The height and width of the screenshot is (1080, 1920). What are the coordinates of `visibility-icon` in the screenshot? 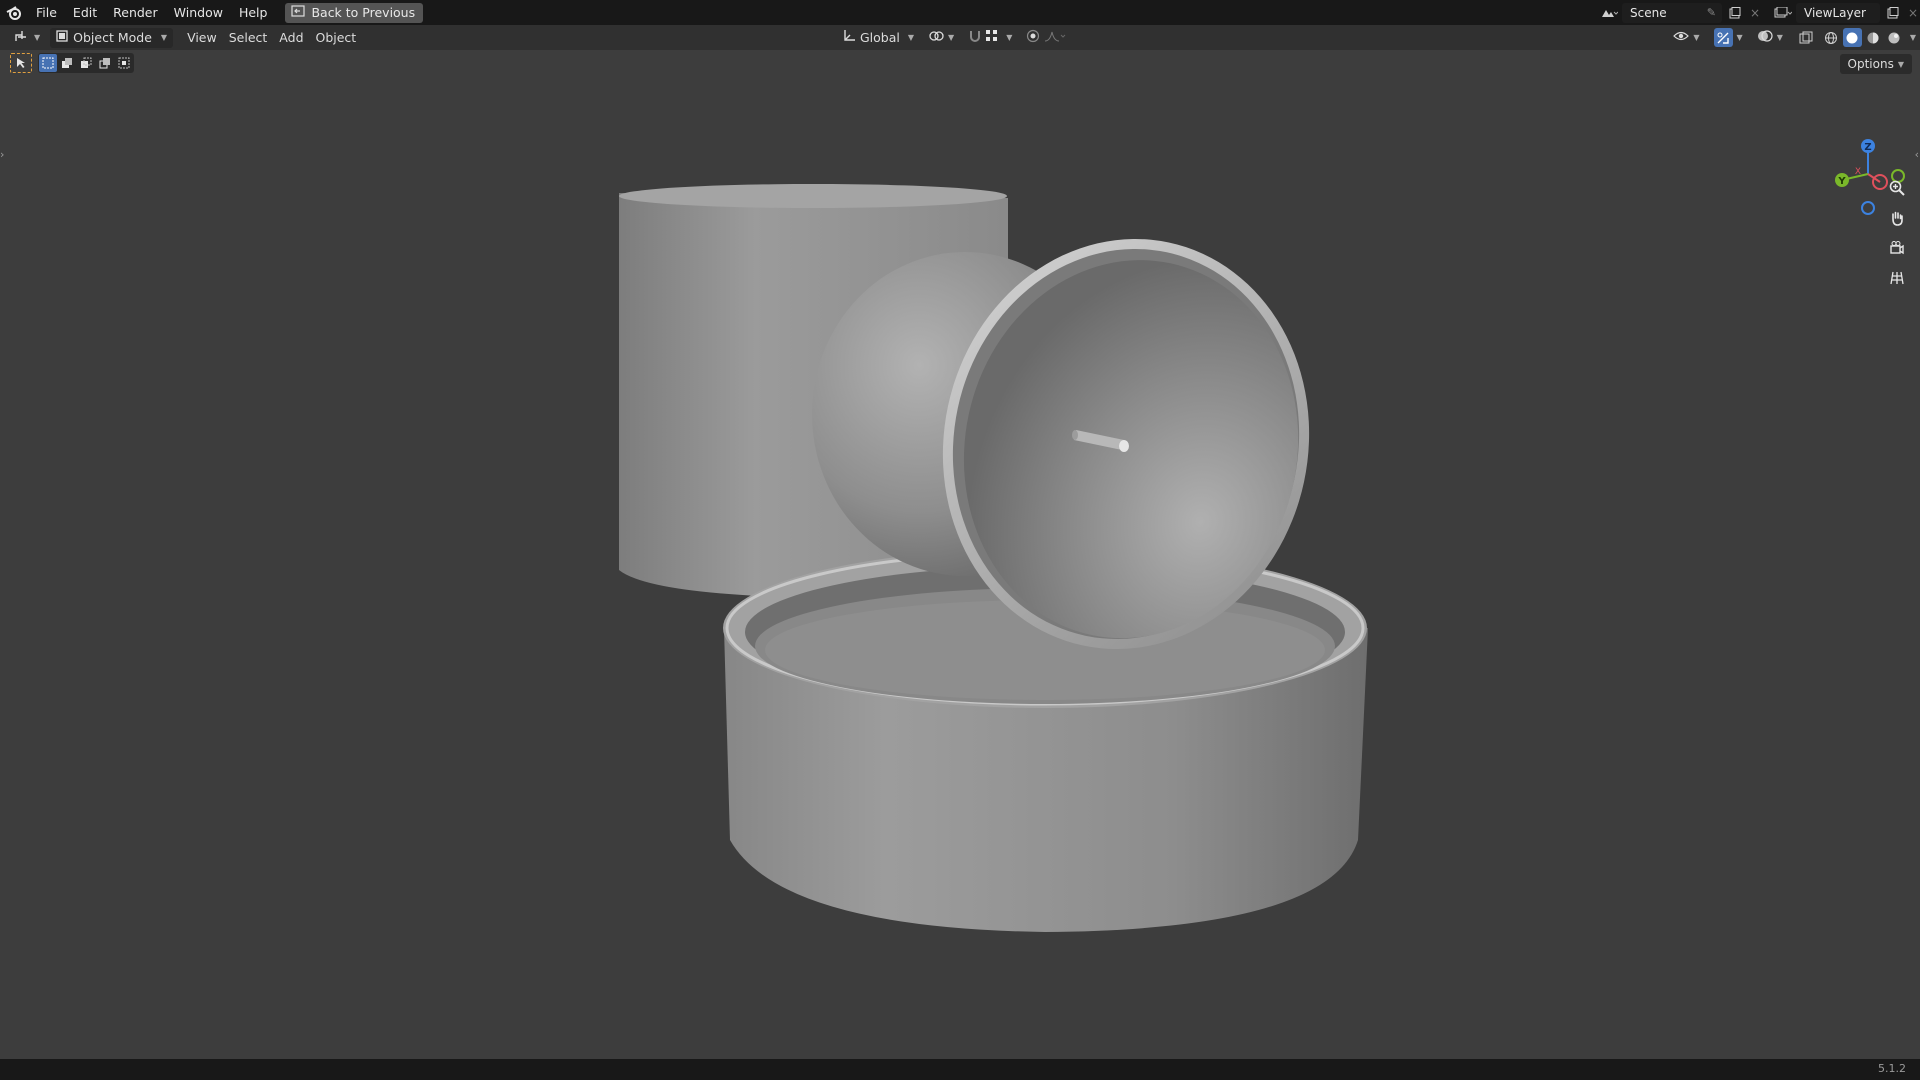 It's located at (1681, 37).